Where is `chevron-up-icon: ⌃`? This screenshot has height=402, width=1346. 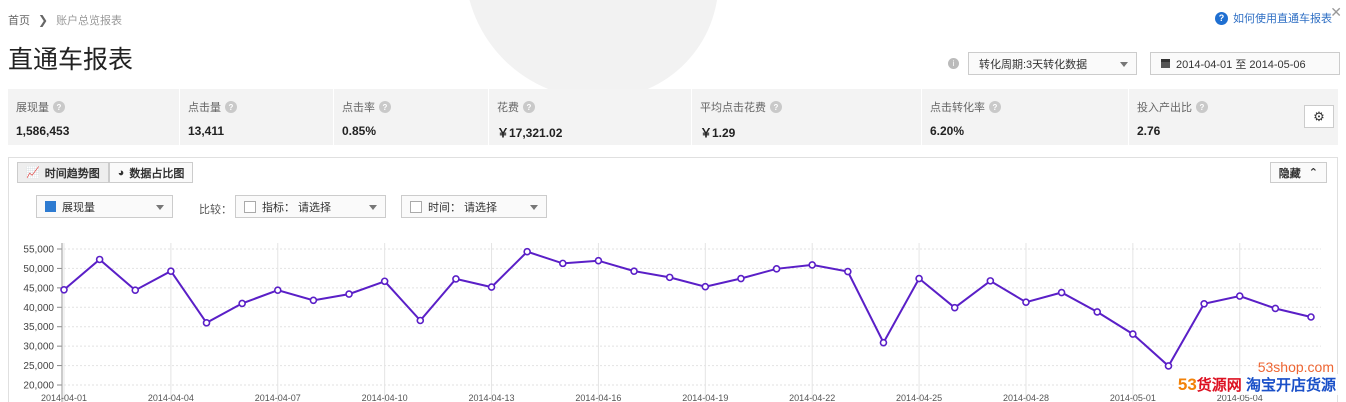
chevron-up-icon: ⌃ is located at coordinates (1313, 173).